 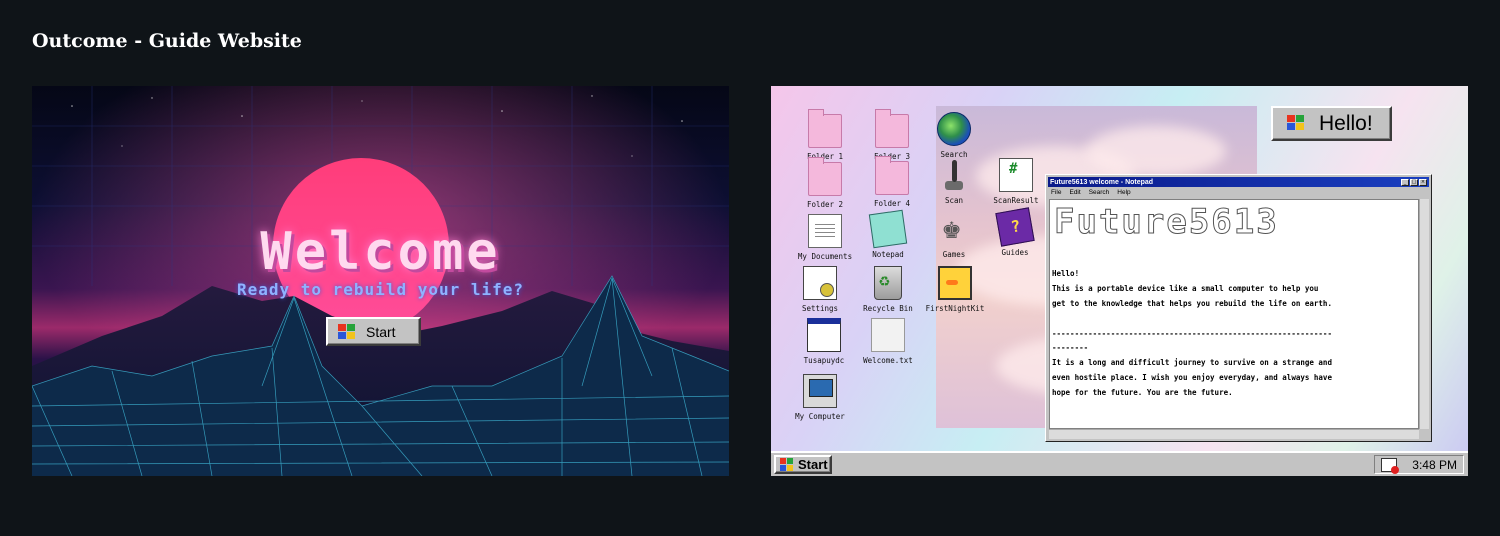 What do you see at coordinates (820, 308) in the screenshot?
I see `icon-label: Settings` at bounding box center [820, 308].